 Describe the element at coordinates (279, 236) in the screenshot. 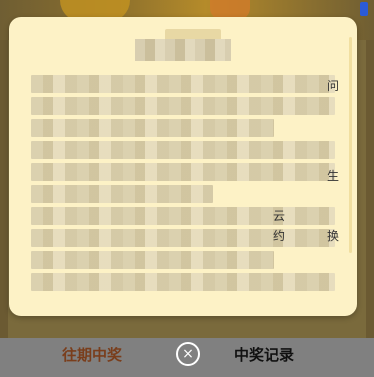

I see `visible-char: 约` at that location.